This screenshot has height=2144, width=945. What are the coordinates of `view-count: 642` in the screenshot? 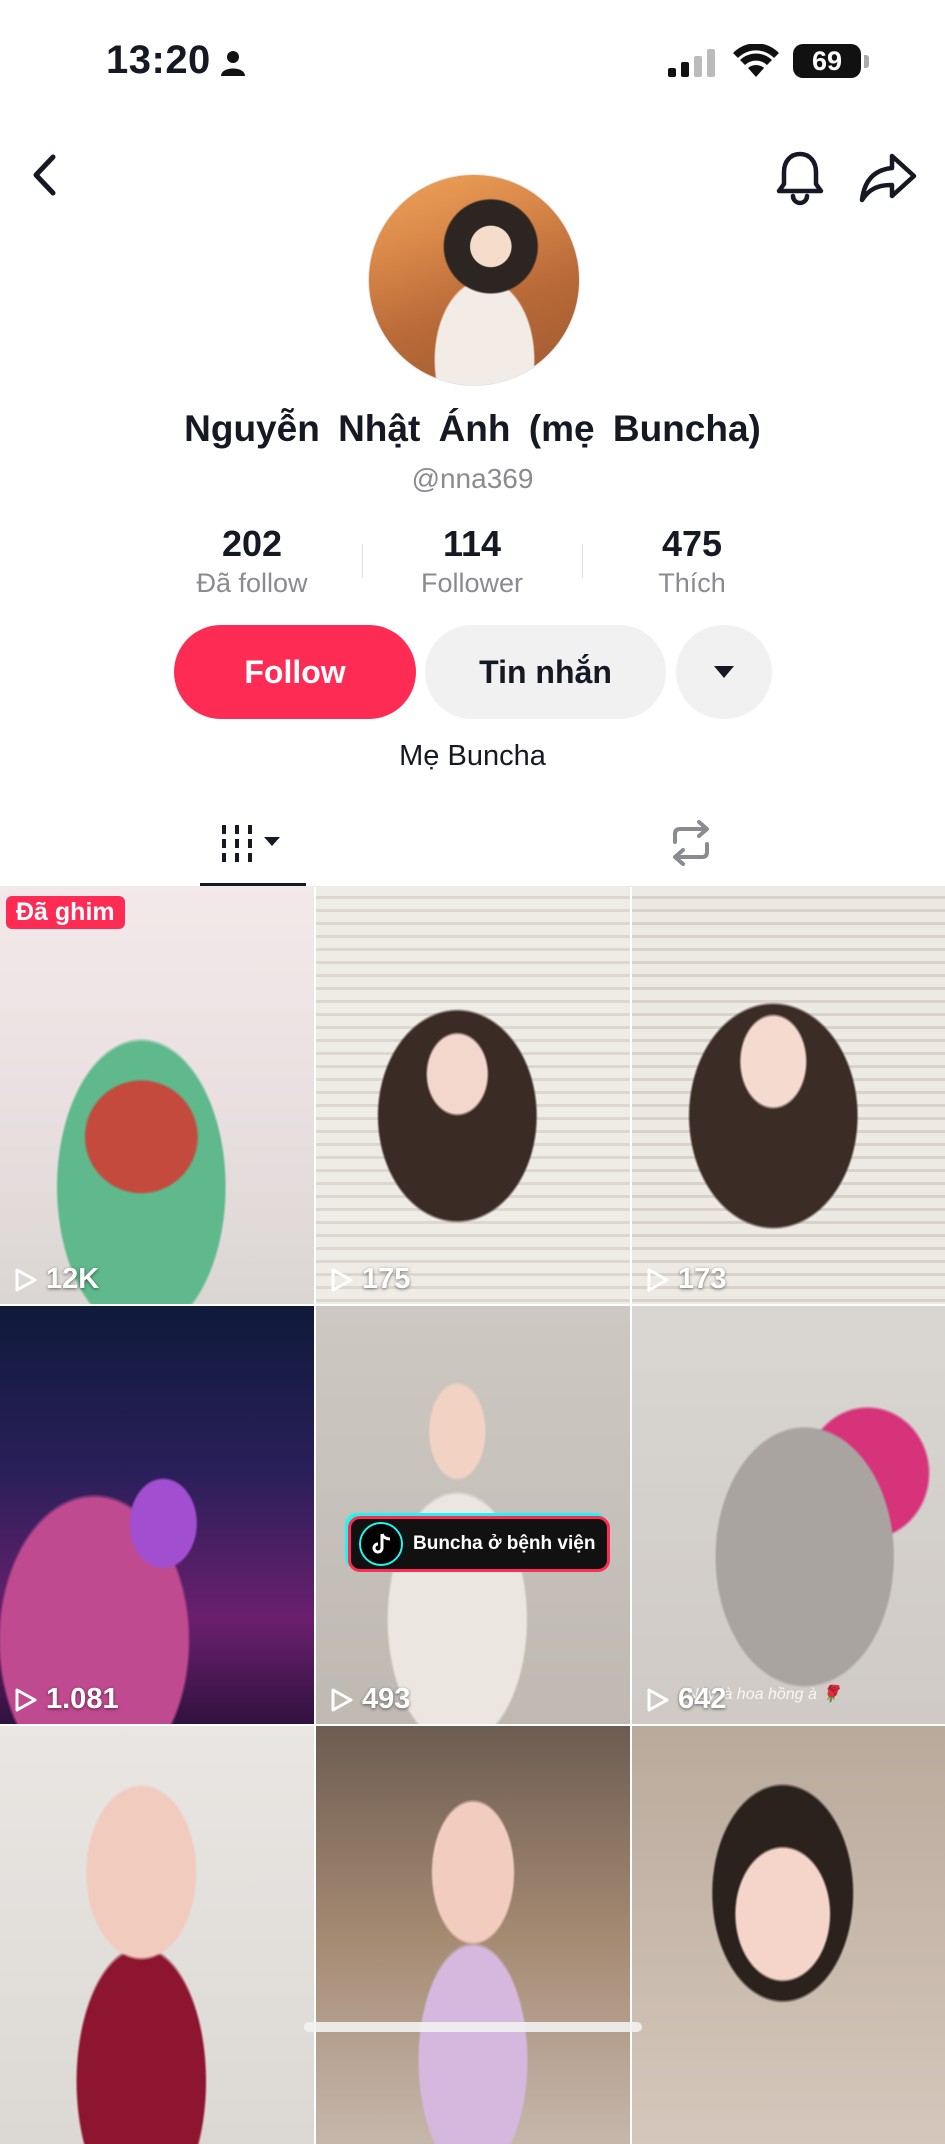 It's located at (686, 1699).